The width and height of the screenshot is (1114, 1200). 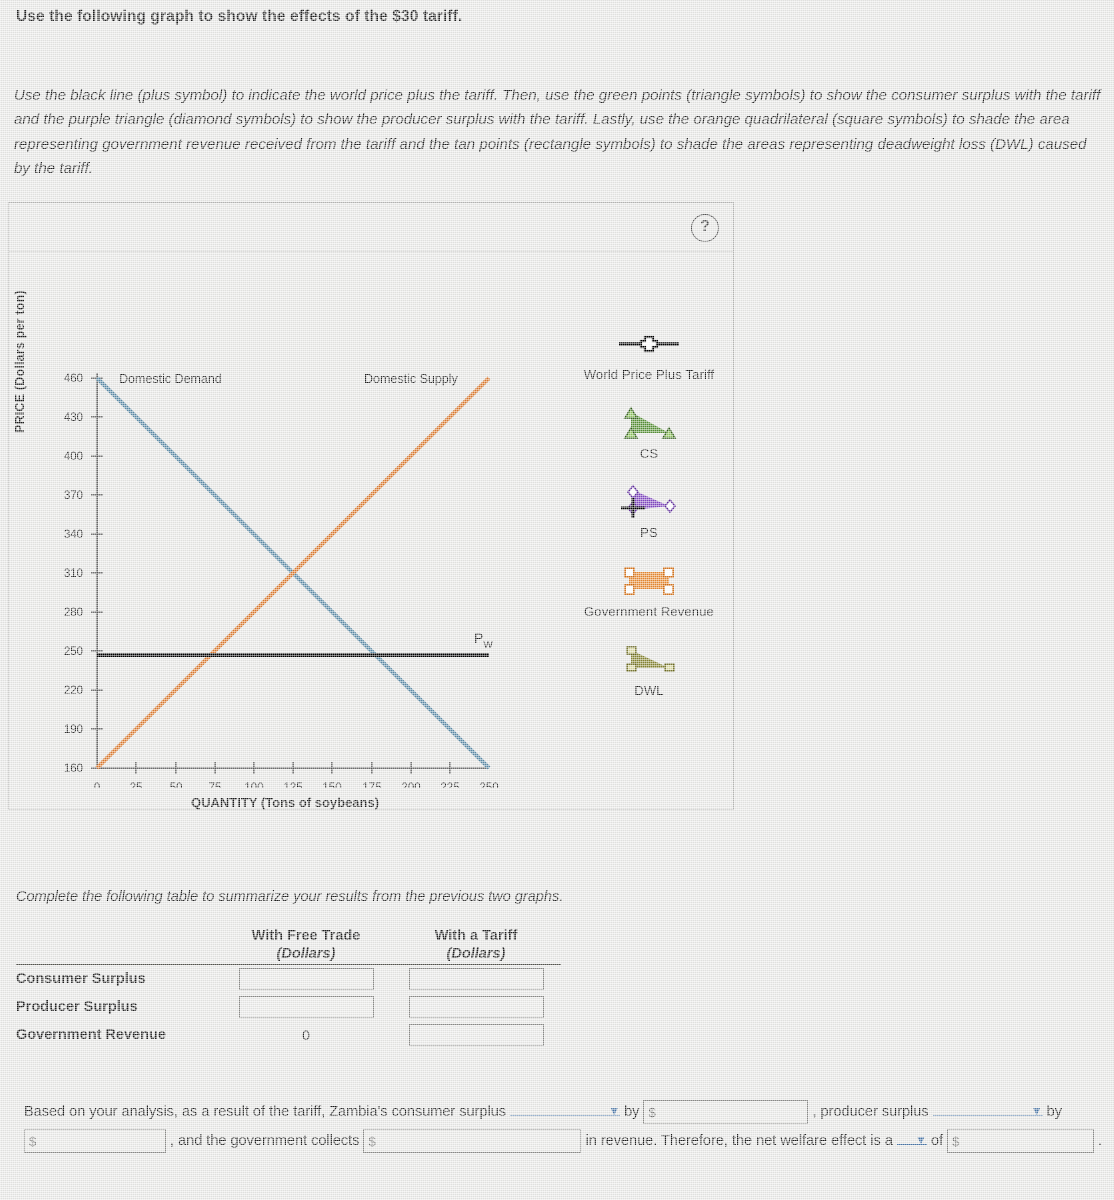 What do you see at coordinates (911, 1137) in the screenshot?
I see `net-welfare-effect-dropdown: ▼` at bounding box center [911, 1137].